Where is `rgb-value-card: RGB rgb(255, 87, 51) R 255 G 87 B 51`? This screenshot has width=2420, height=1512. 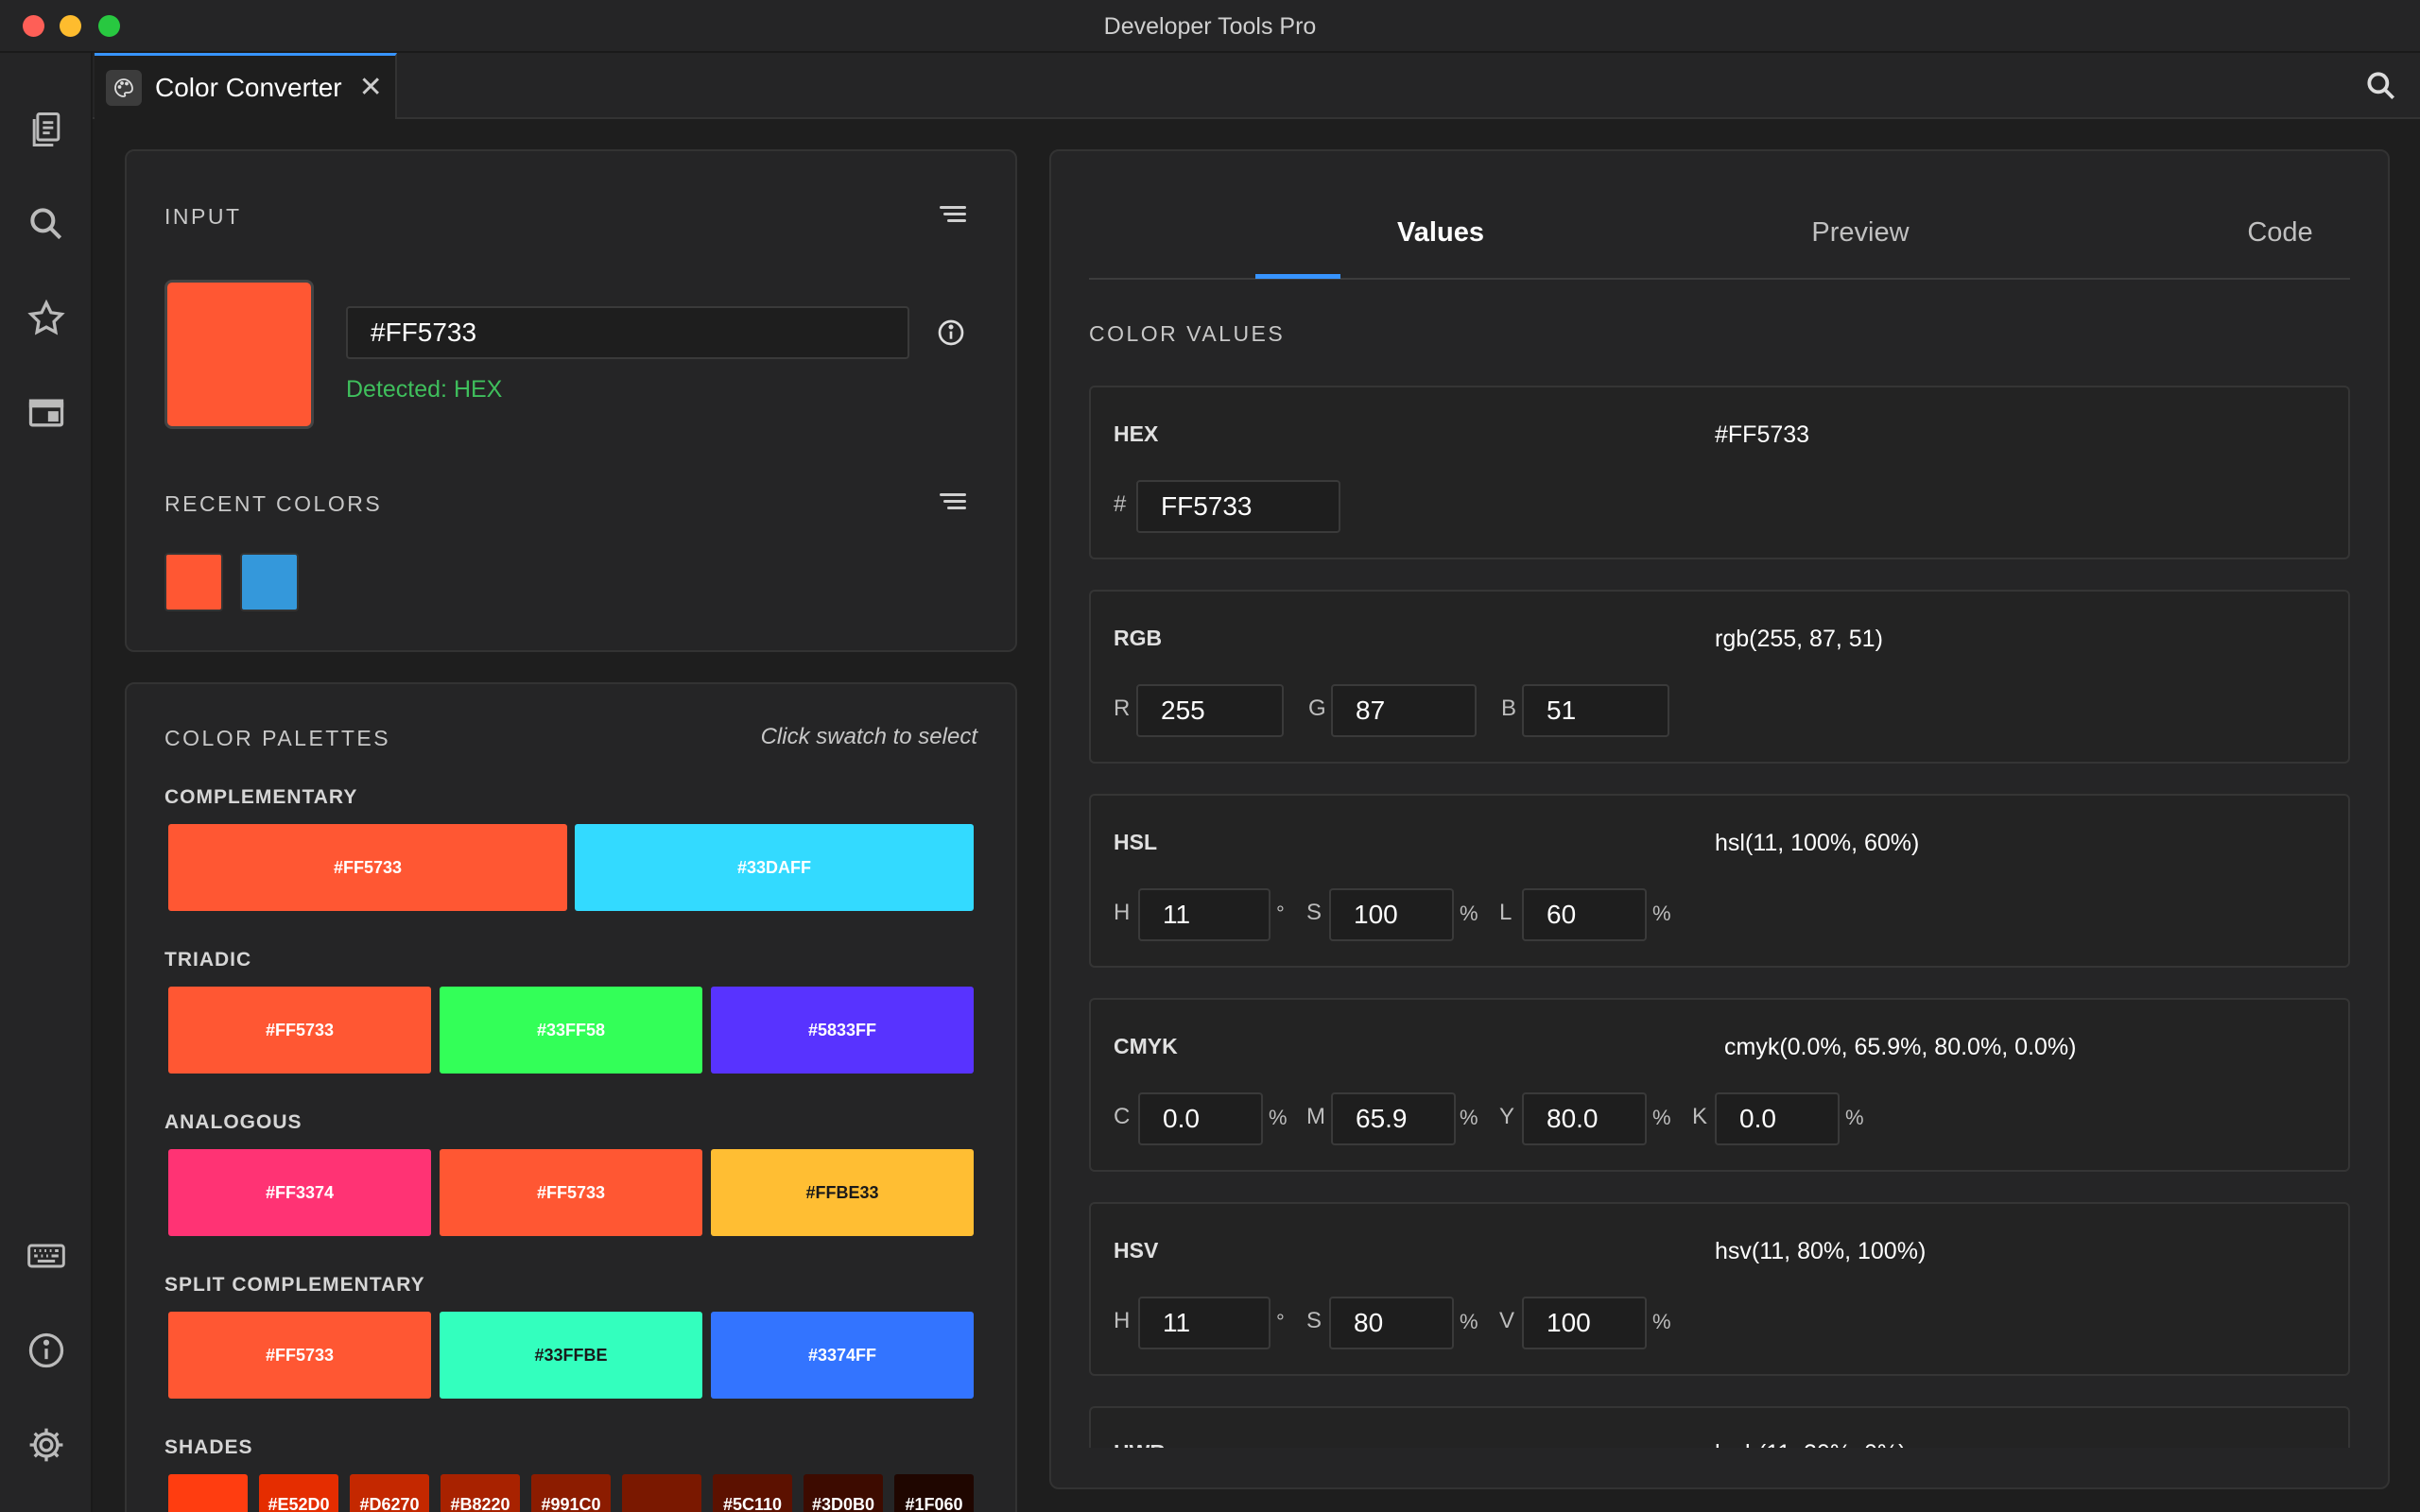 rgb-value-card: RGB rgb(255, 87, 51) R 255 G 87 B 51 is located at coordinates (1719, 677).